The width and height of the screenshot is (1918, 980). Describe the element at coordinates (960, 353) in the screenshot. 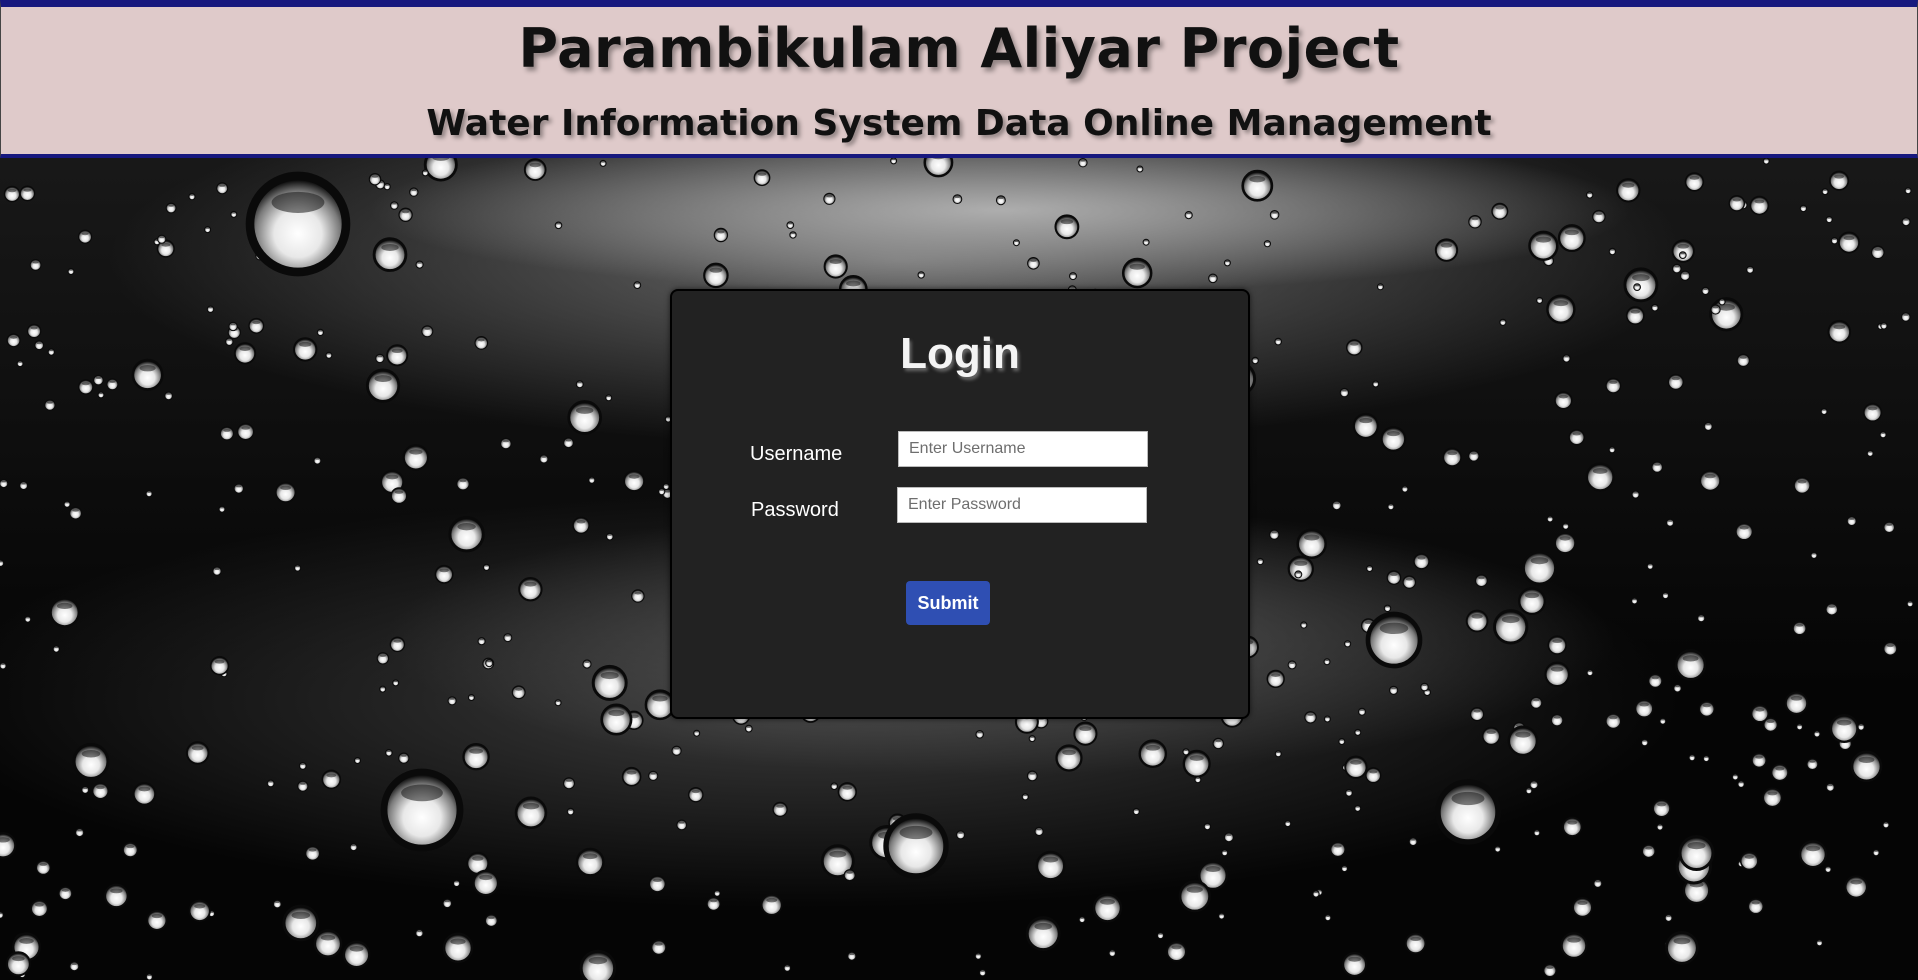

I see `login-title: Login` at that location.